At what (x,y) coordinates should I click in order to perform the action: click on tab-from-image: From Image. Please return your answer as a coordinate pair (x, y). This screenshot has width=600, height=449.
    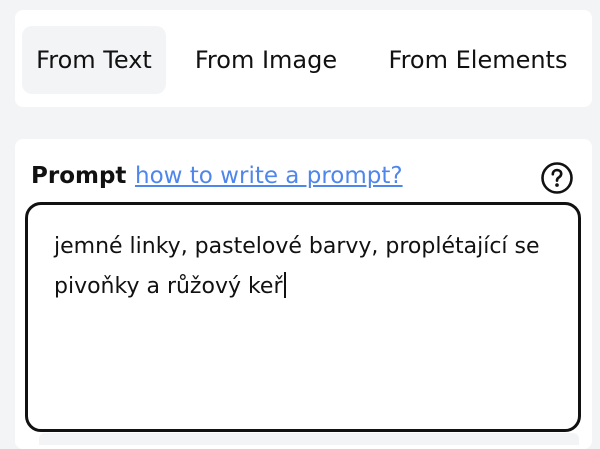
    Looking at the image, I should click on (266, 60).